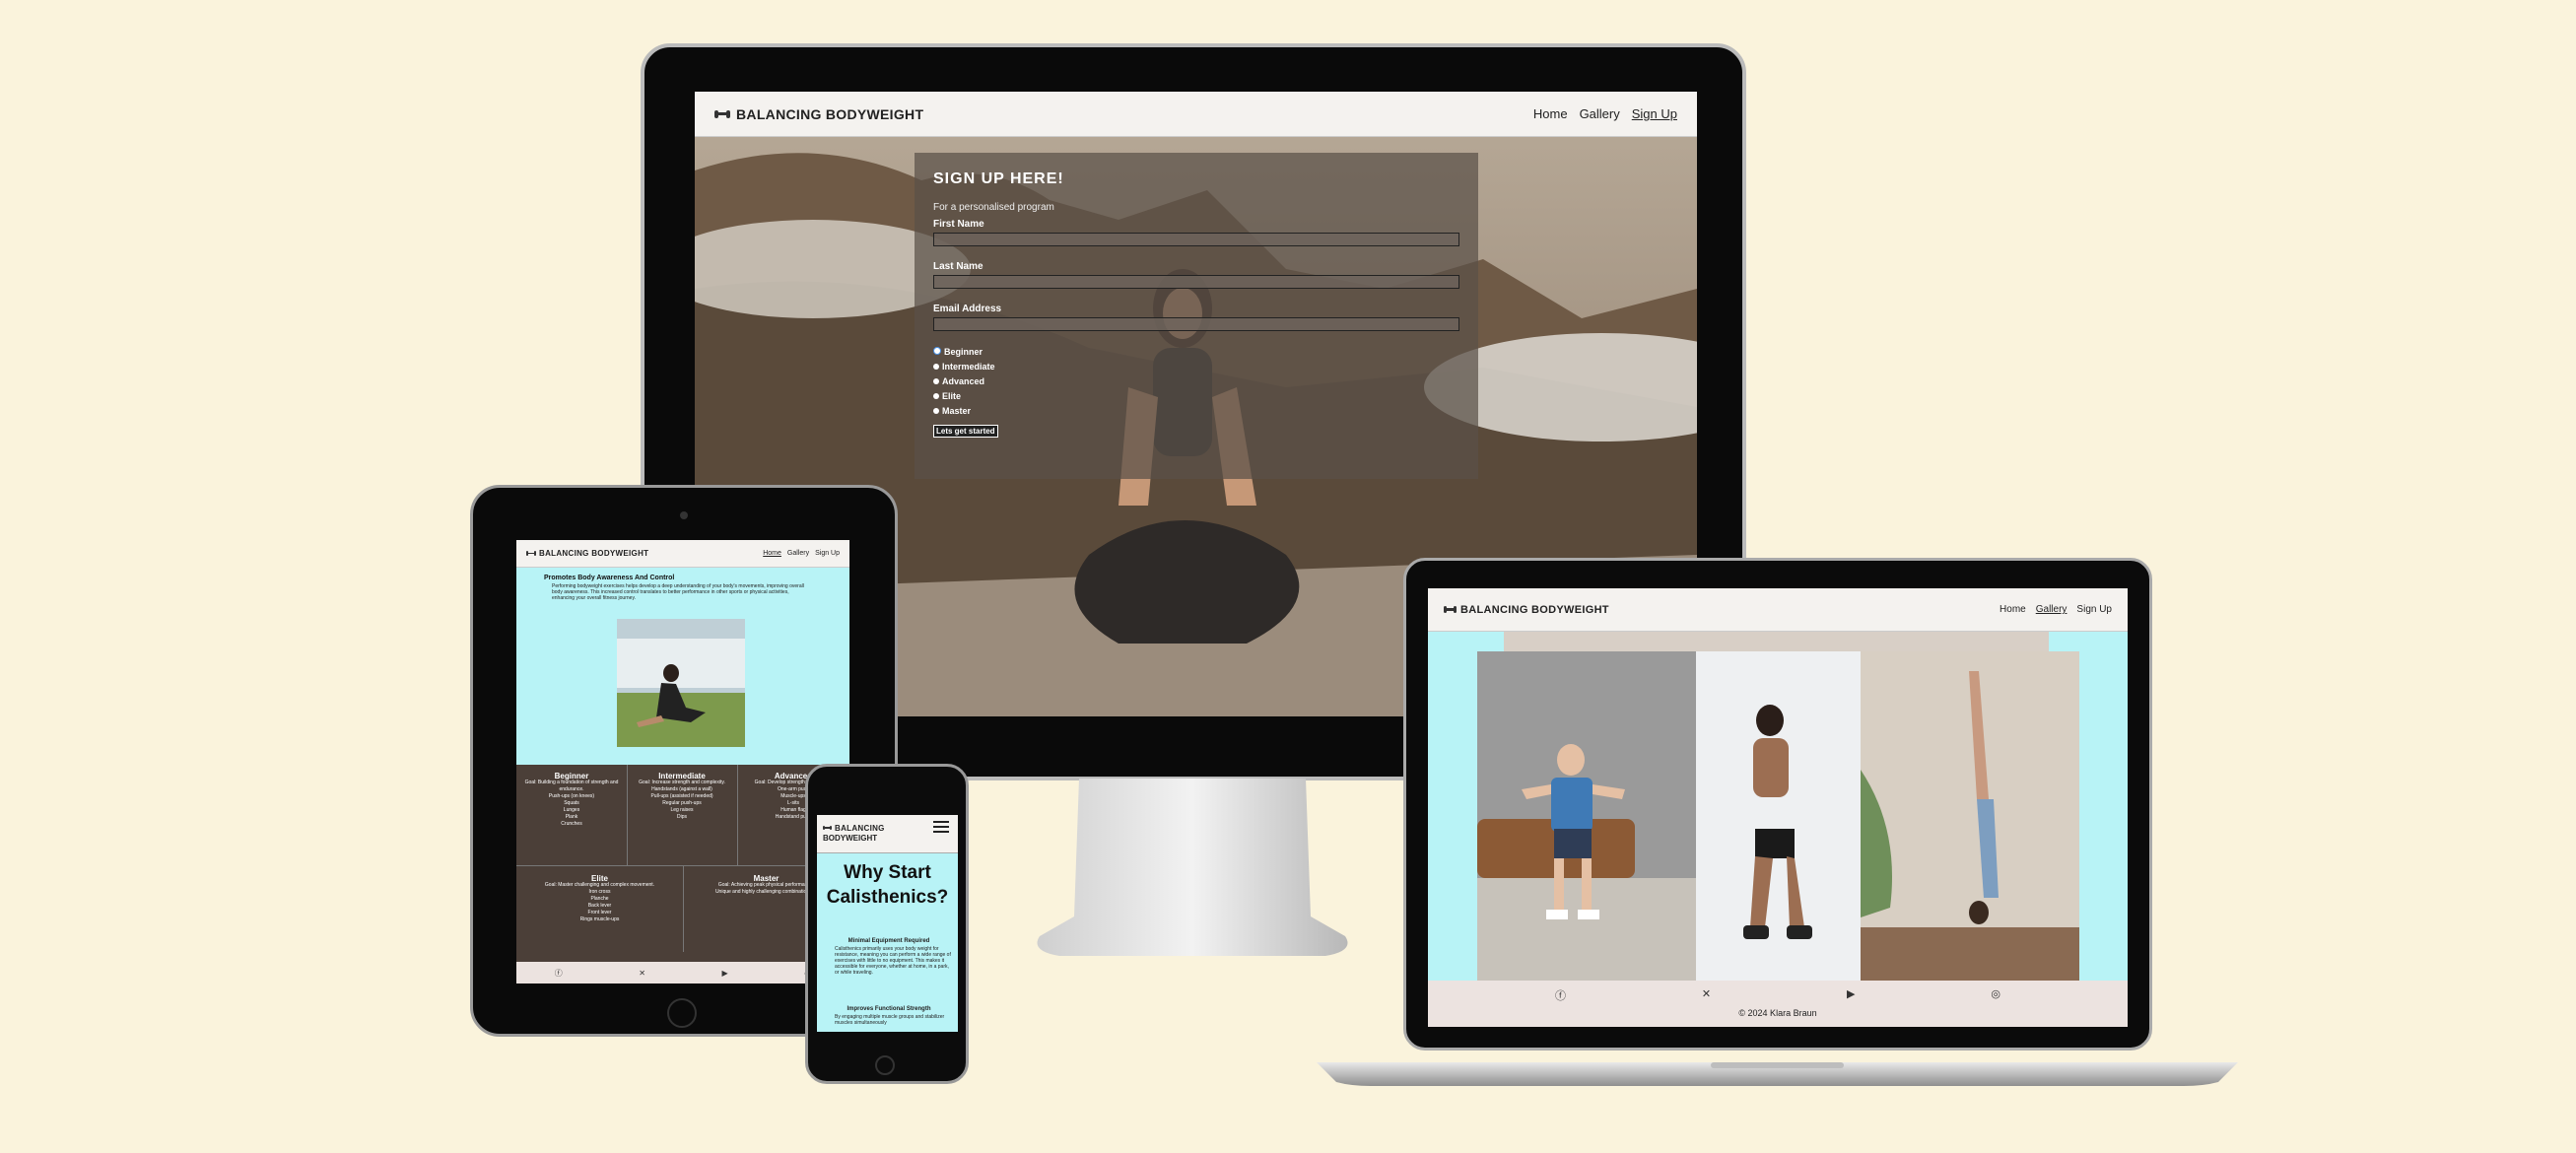 The width and height of the screenshot is (2576, 1153). I want to click on level-goal: Goal: Increase strength and complexity., so click(682, 783).